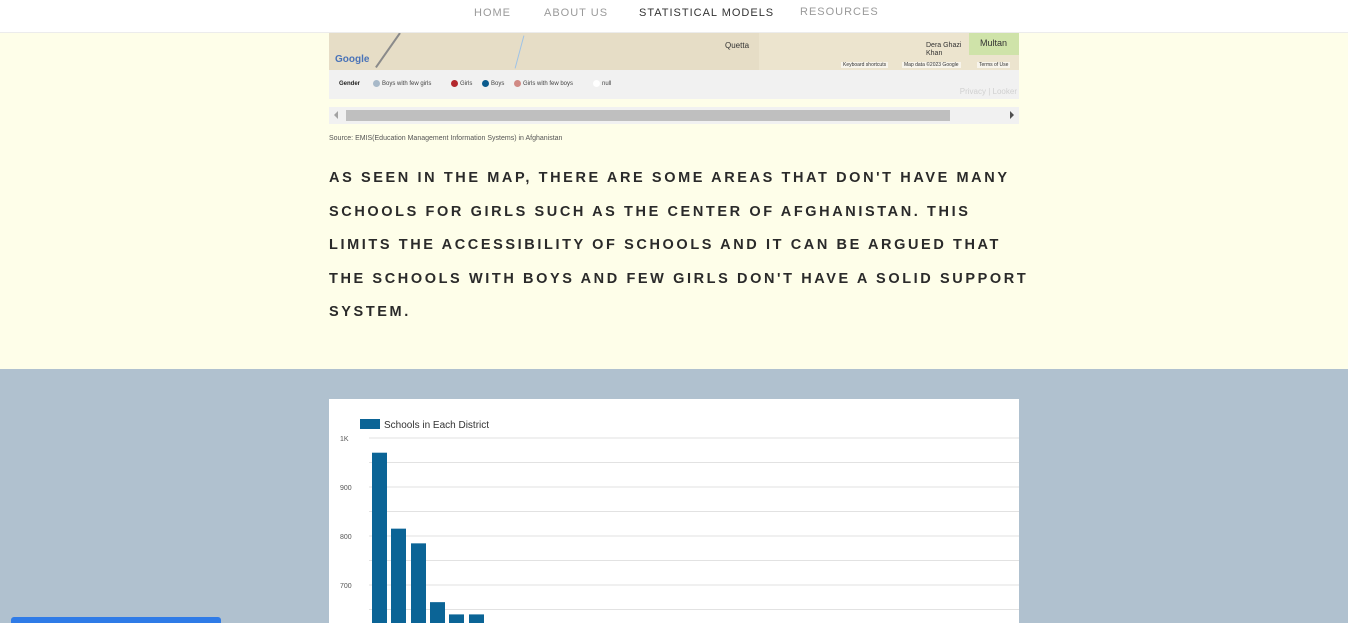 The height and width of the screenshot is (623, 1350). I want to click on privacy-links: Privacy | Looker, so click(988, 91).